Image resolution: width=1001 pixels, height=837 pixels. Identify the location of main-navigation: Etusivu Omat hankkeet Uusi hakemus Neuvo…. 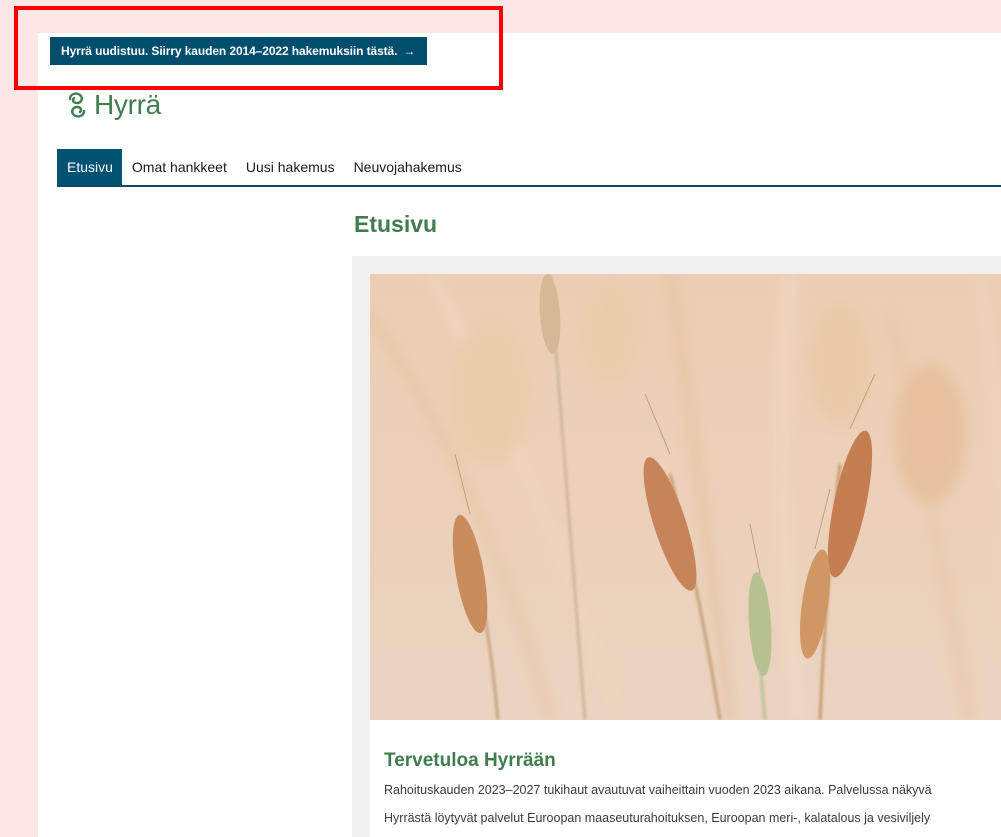
(529, 168).